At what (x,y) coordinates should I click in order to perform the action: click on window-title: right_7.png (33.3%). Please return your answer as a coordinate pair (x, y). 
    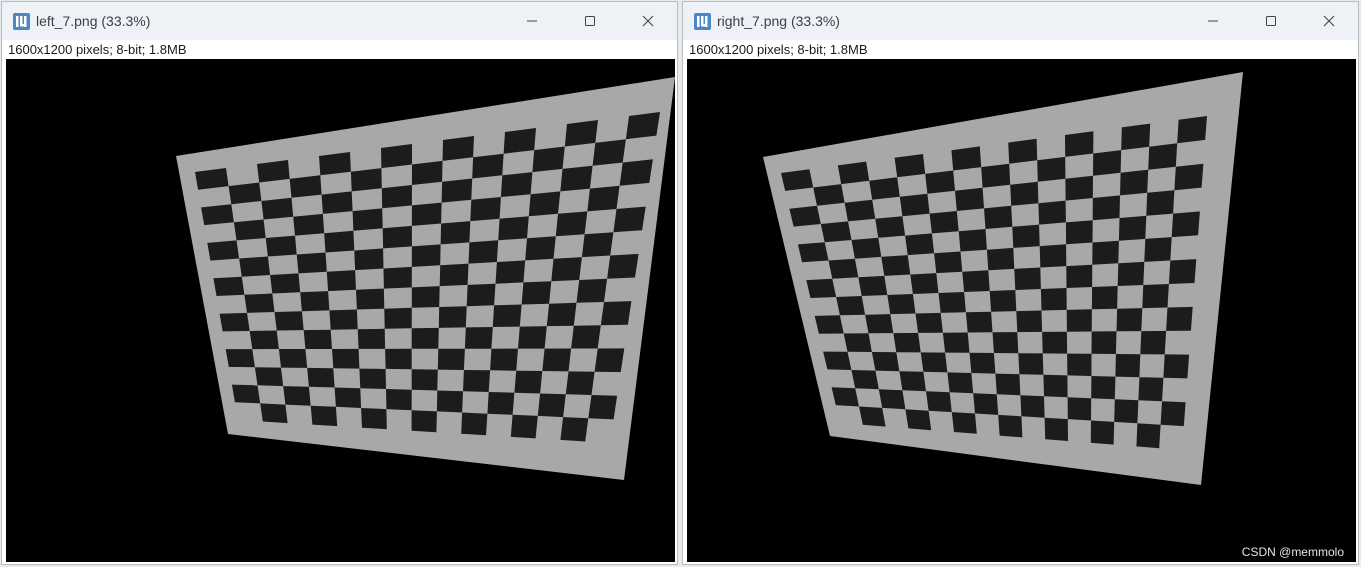
    Looking at the image, I should click on (778, 21).